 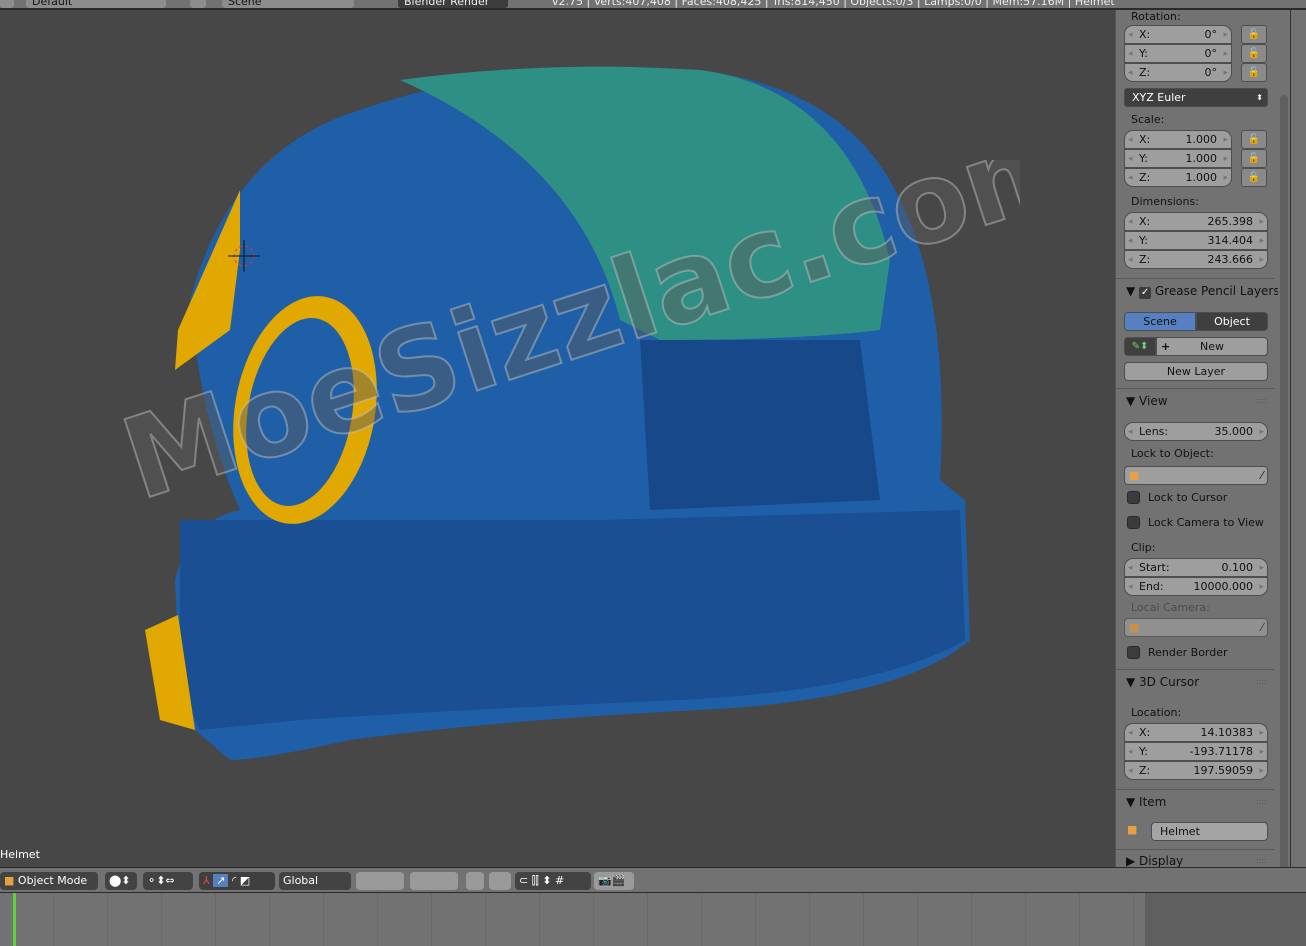 I want to click on local-camera-label: Local Camera:, so click(x=1170, y=607).